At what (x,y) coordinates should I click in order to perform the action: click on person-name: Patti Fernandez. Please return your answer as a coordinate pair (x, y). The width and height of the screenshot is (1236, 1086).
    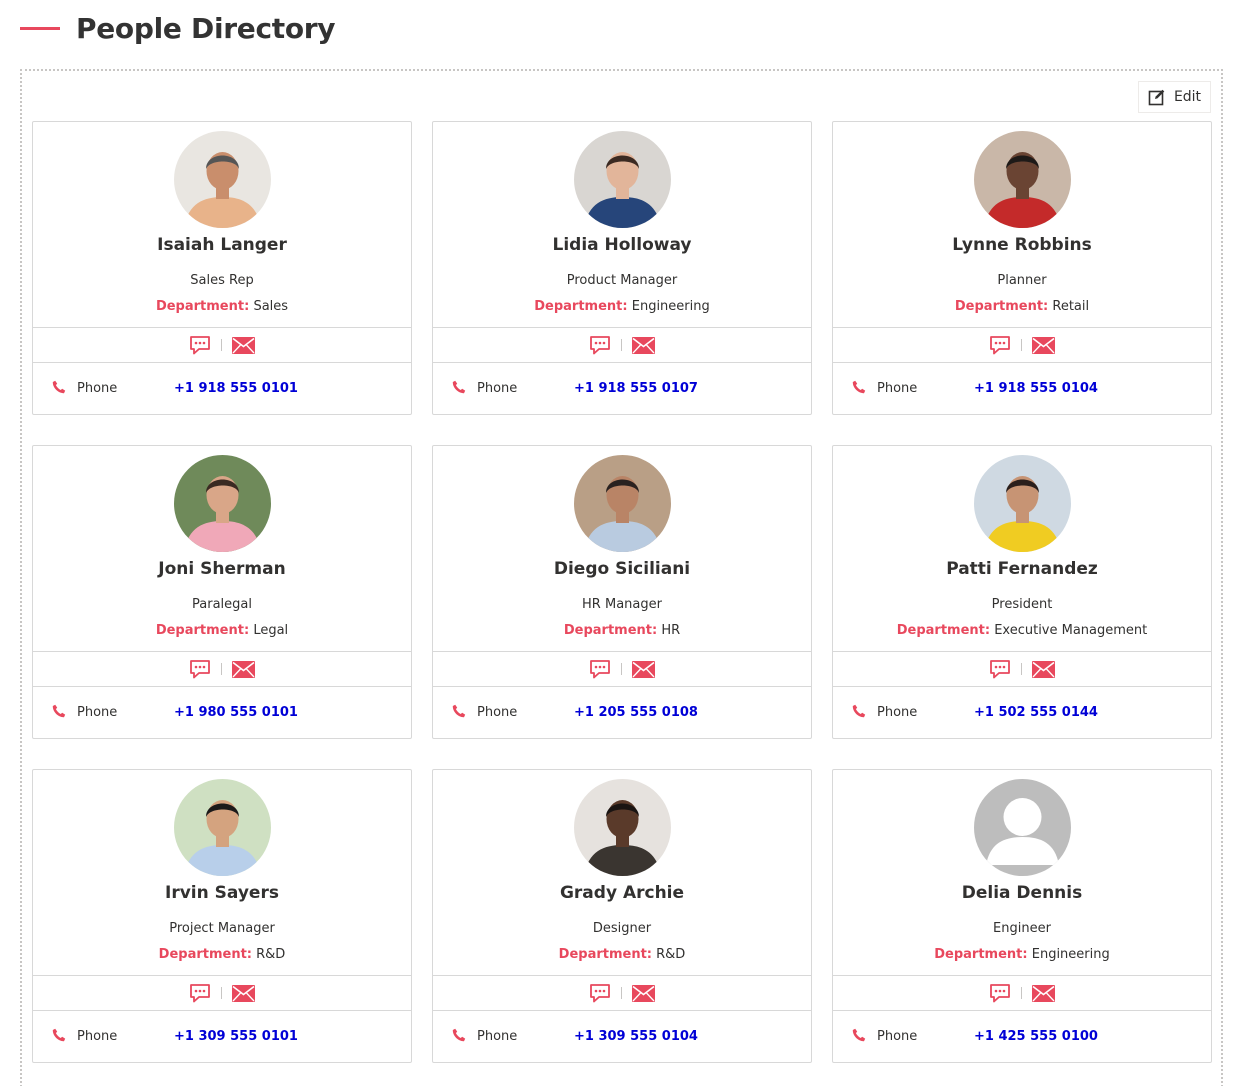
    Looking at the image, I should click on (1022, 569).